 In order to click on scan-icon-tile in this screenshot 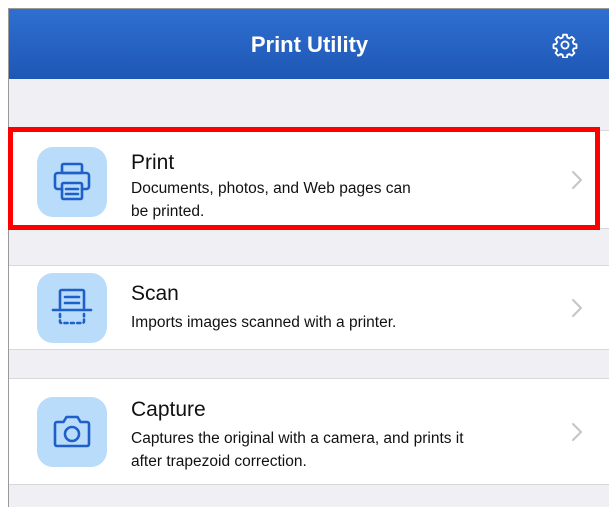, I will do `click(72, 308)`.